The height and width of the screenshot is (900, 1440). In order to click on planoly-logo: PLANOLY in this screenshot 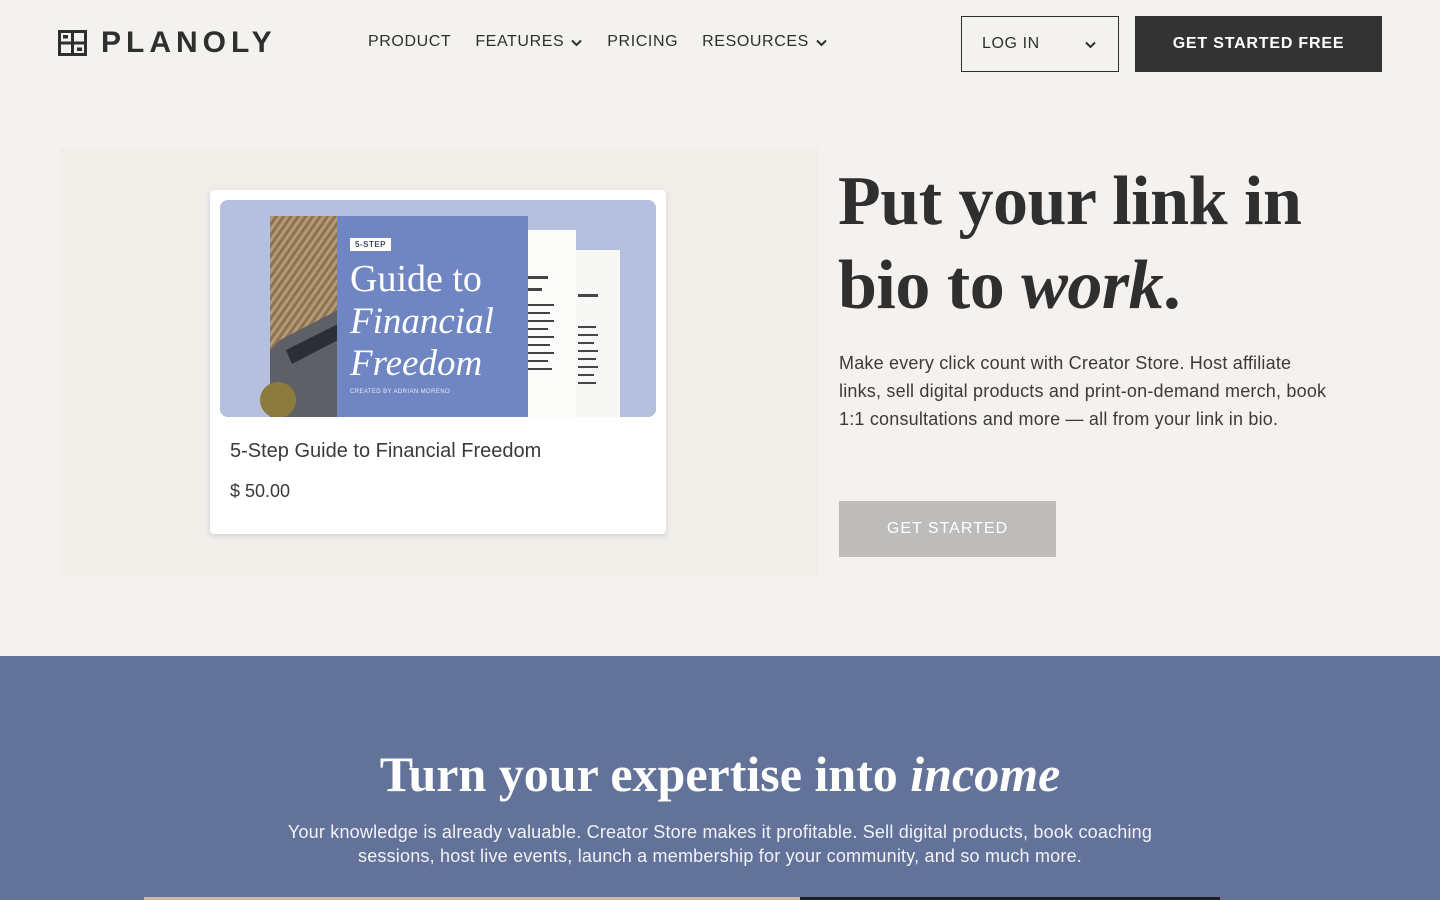, I will do `click(167, 42)`.